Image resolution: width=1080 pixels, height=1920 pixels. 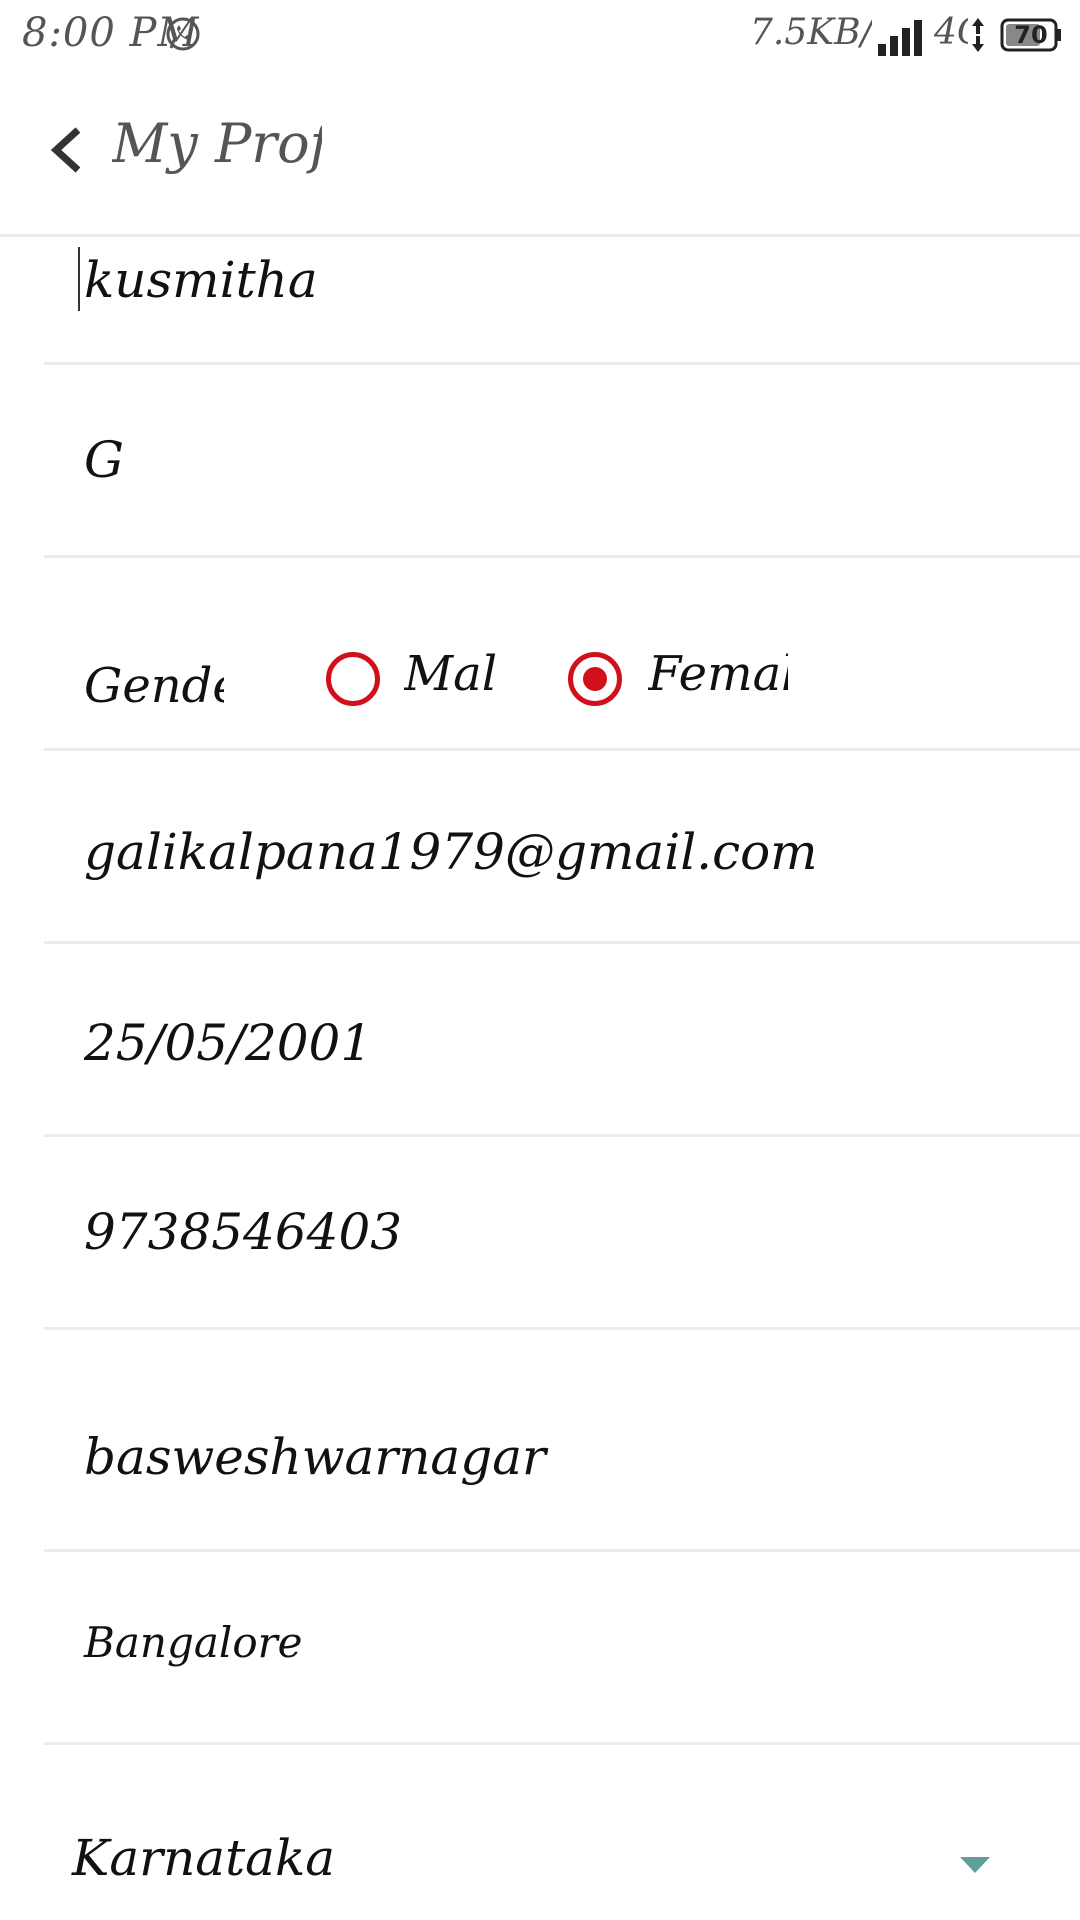 What do you see at coordinates (451, 852) in the screenshot?
I see `email-input: galikalpana1979@gmail.com` at bounding box center [451, 852].